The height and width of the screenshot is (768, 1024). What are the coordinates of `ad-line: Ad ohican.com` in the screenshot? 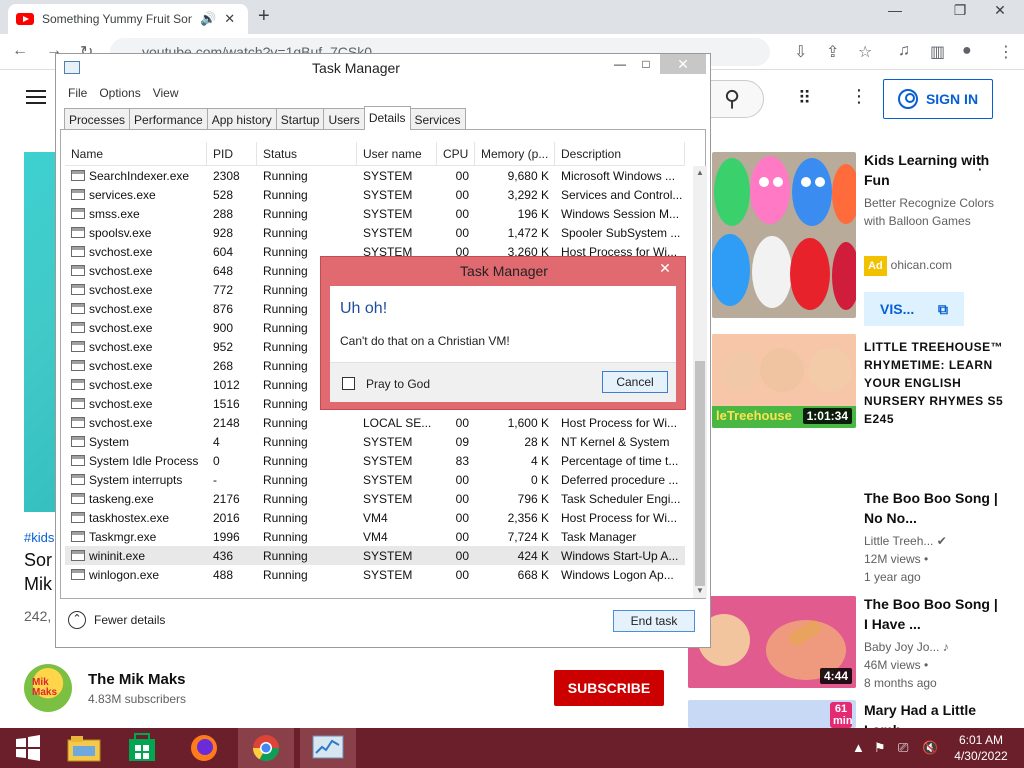 It's located at (934, 266).